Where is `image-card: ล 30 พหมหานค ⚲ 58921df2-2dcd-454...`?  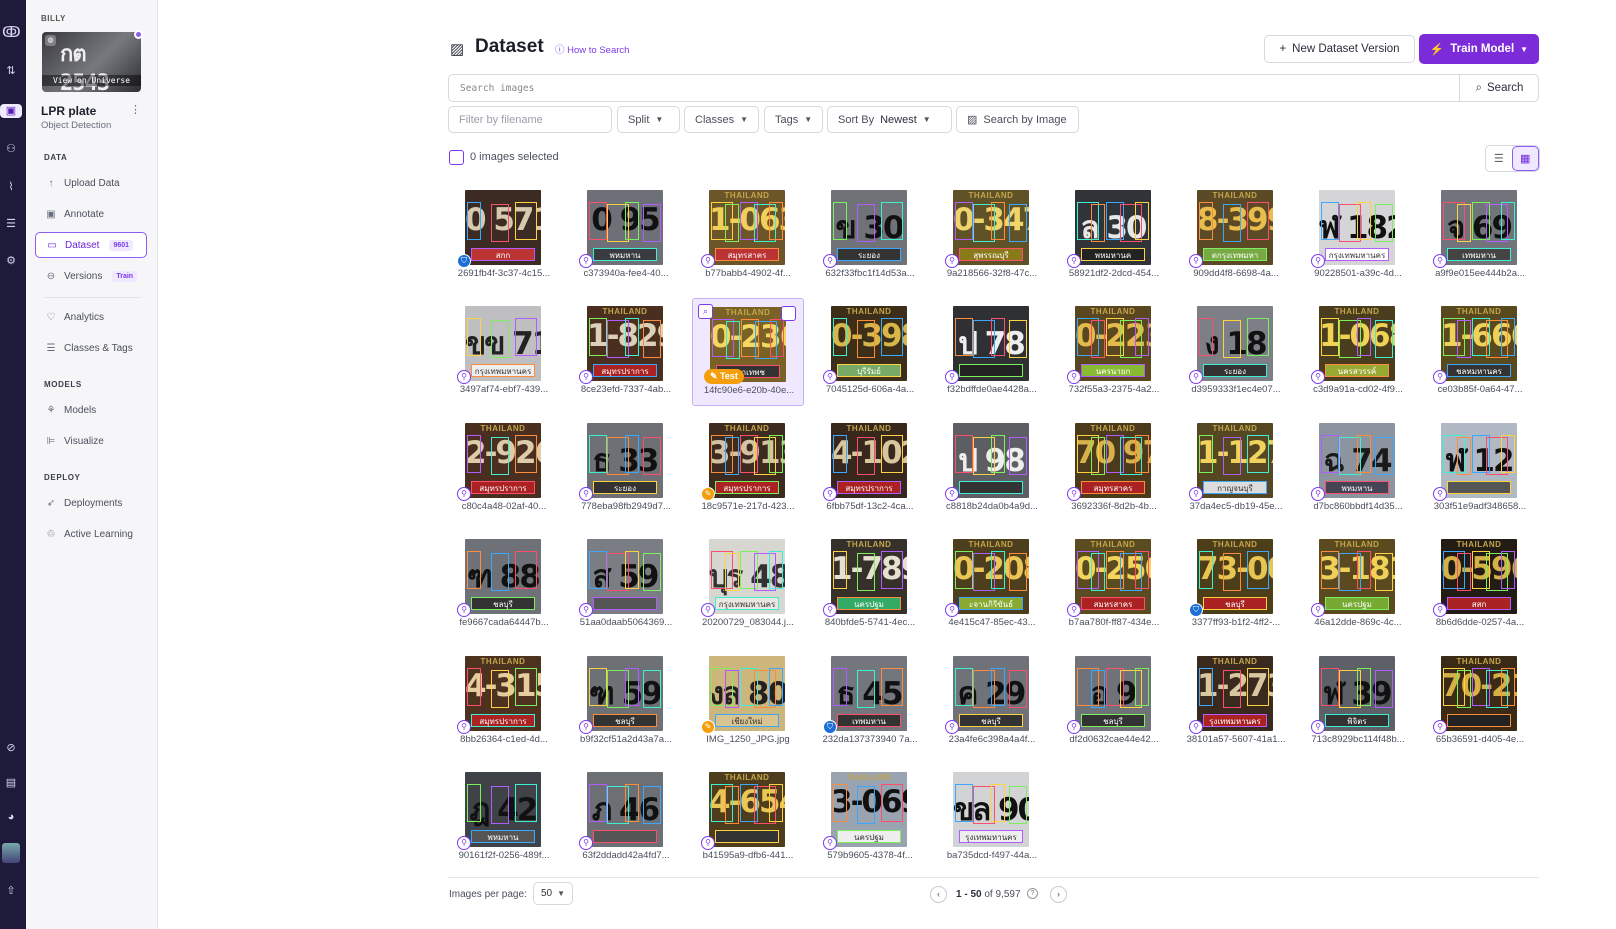
image-card: ล 30 พหมหานค ⚲ 58921df2-2dcd-454... is located at coordinates (1114, 236).